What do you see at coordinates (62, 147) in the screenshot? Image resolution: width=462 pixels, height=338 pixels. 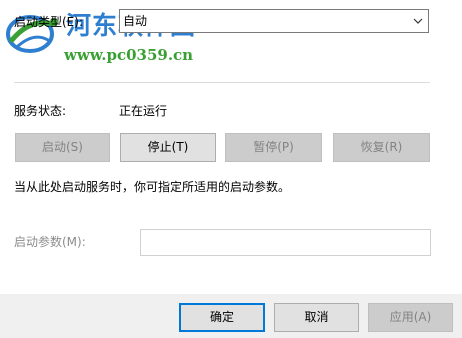 I see `start-button: 启动(S)` at bounding box center [62, 147].